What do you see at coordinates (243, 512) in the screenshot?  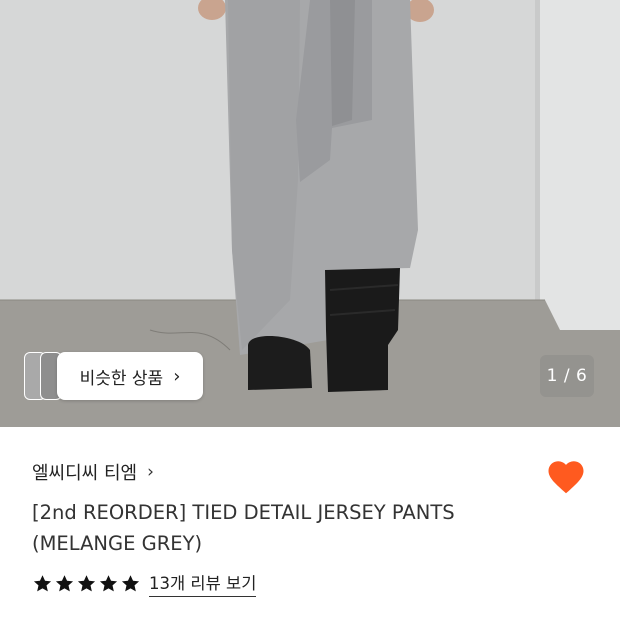 I see `product-title-line1: [2nd REORDER] TIED DETAIL JERSEY PANTS` at bounding box center [243, 512].